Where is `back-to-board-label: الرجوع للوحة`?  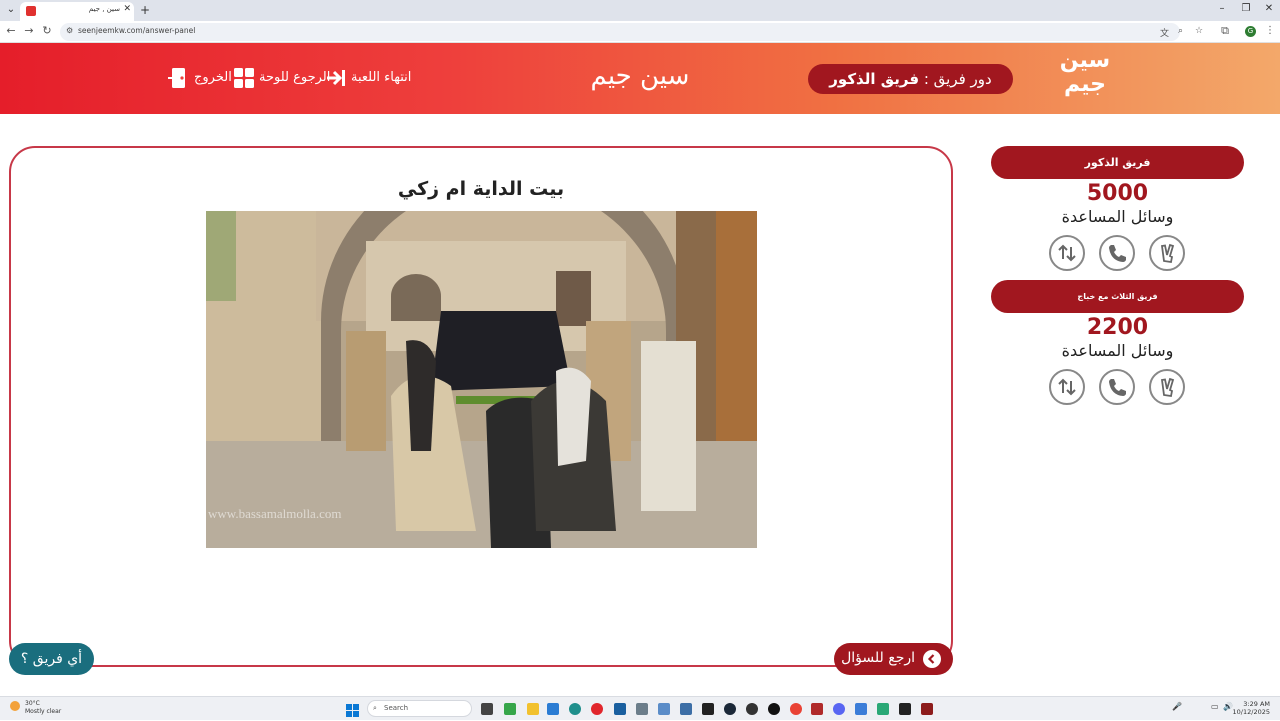 back-to-board-label: الرجوع للوحة is located at coordinates (295, 77).